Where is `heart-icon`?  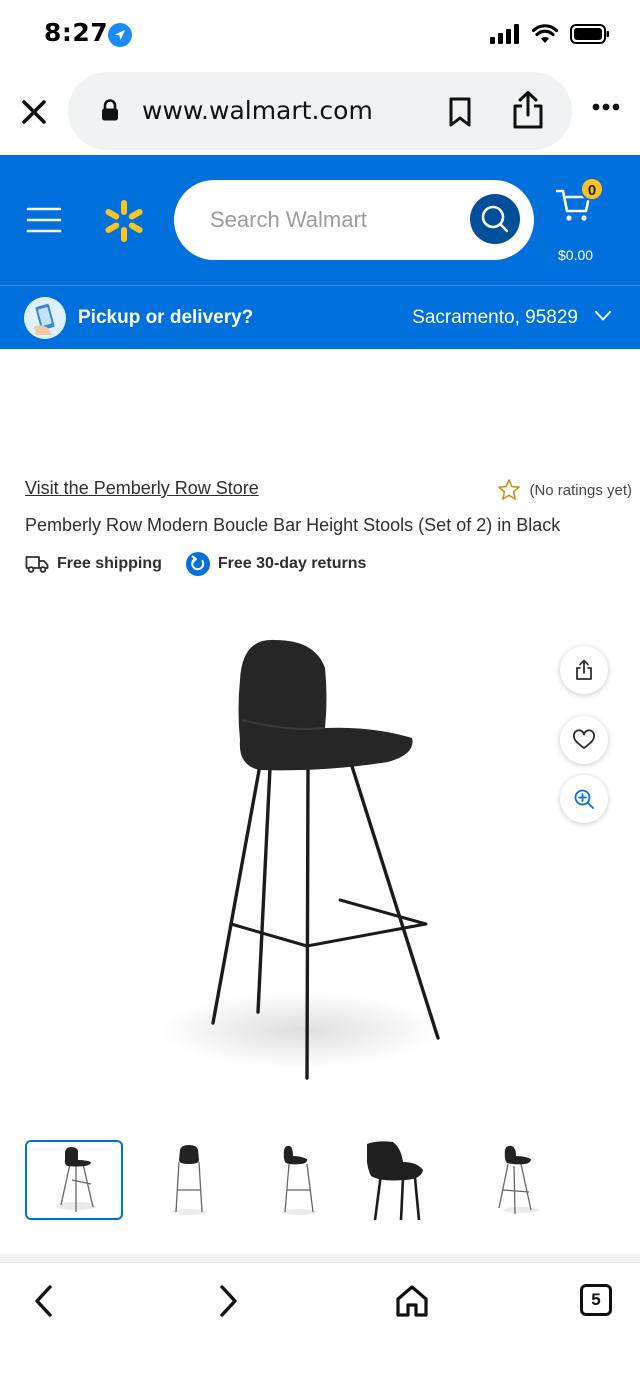
heart-icon is located at coordinates (584, 739).